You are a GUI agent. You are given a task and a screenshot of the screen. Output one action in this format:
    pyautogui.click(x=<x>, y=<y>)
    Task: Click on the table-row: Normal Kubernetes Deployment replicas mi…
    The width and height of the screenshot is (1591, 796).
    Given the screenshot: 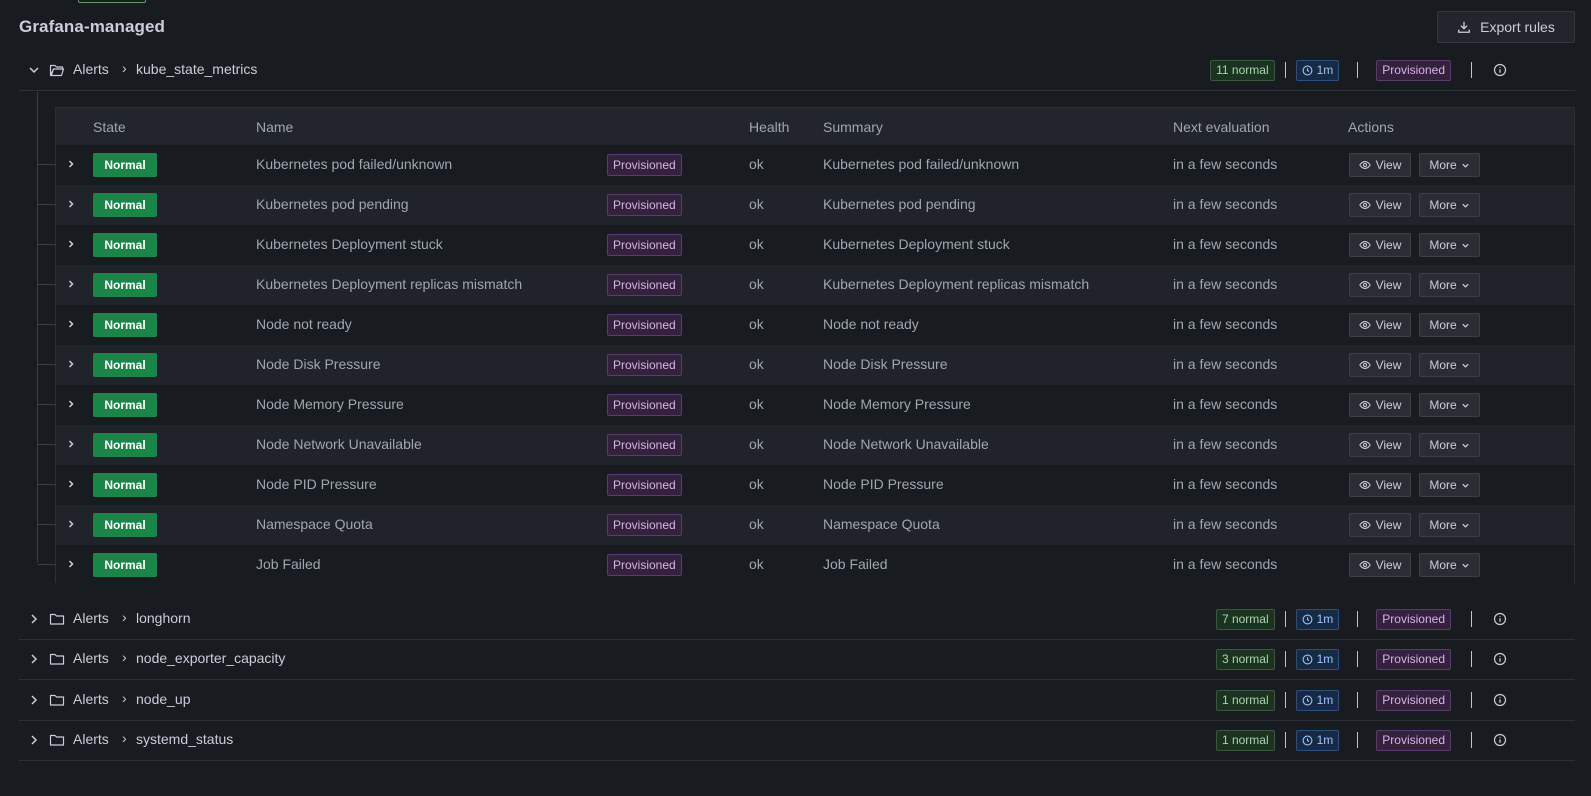 What is the action you would take?
    pyautogui.click(x=806, y=285)
    